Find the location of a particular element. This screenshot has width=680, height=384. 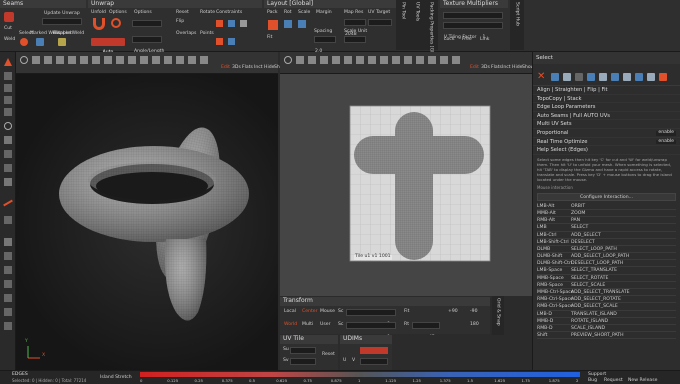

transform-center: Center is located at coordinates (309, 312).